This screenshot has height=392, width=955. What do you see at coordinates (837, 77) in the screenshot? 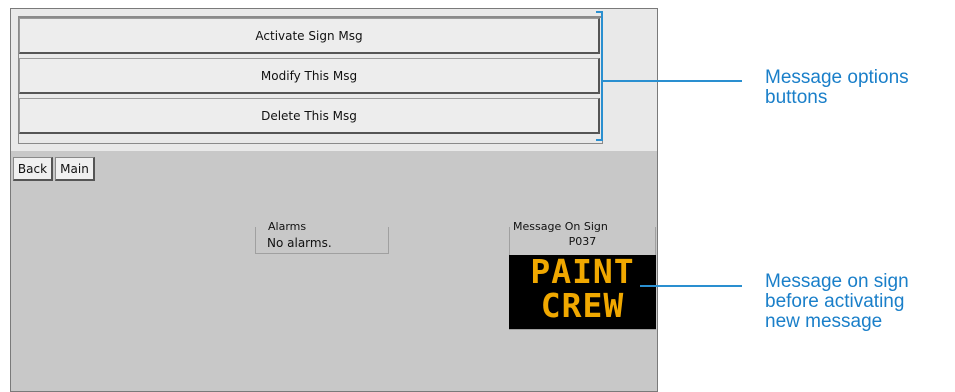
I see `options-callout-line-1: Message options` at bounding box center [837, 77].